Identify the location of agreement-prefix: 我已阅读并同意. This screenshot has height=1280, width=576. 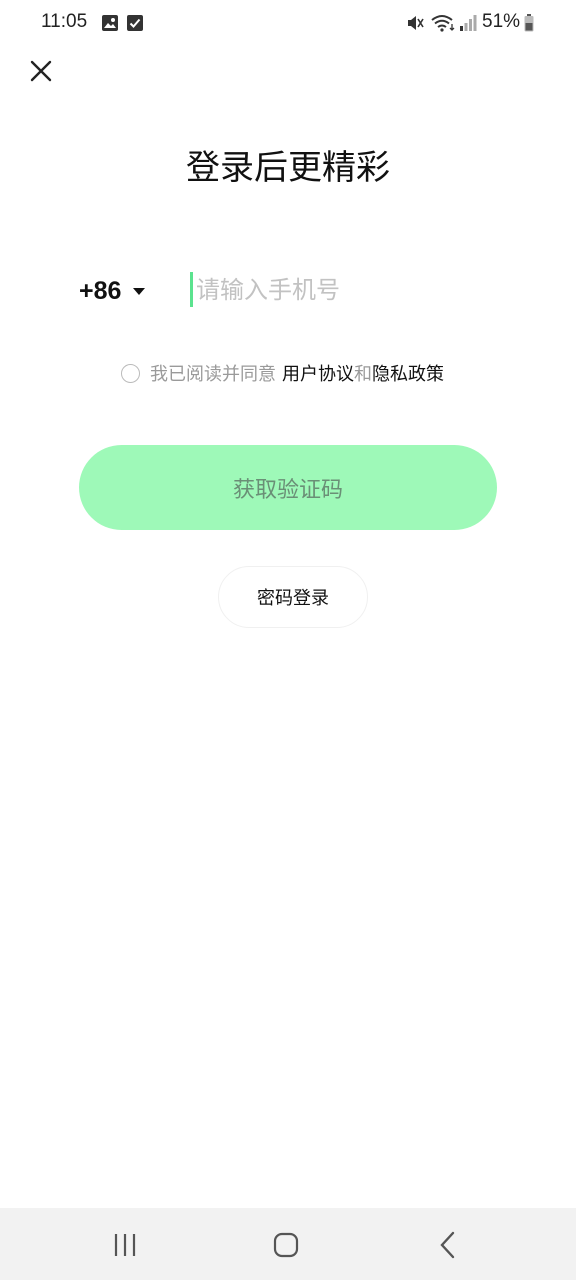
(213, 374).